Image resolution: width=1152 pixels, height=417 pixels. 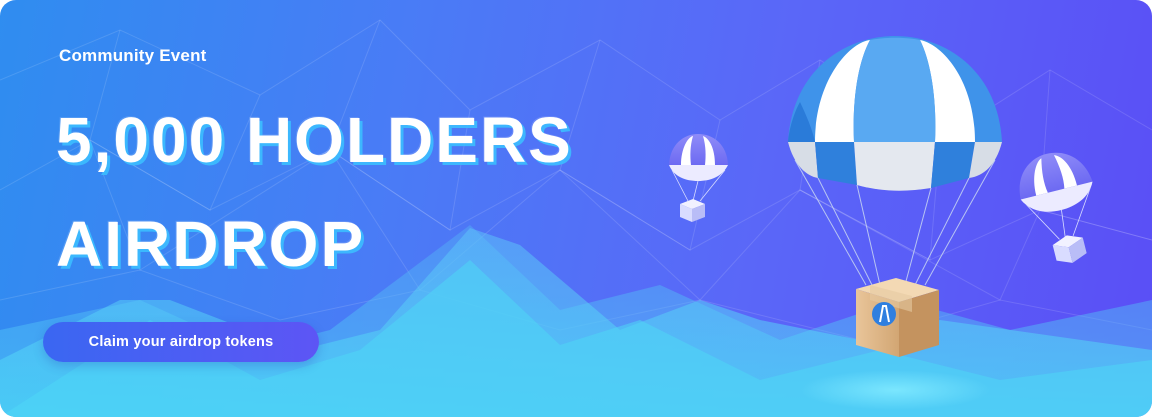 What do you see at coordinates (895, 161) in the screenshot?
I see `main-parachute-icon` at bounding box center [895, 161].